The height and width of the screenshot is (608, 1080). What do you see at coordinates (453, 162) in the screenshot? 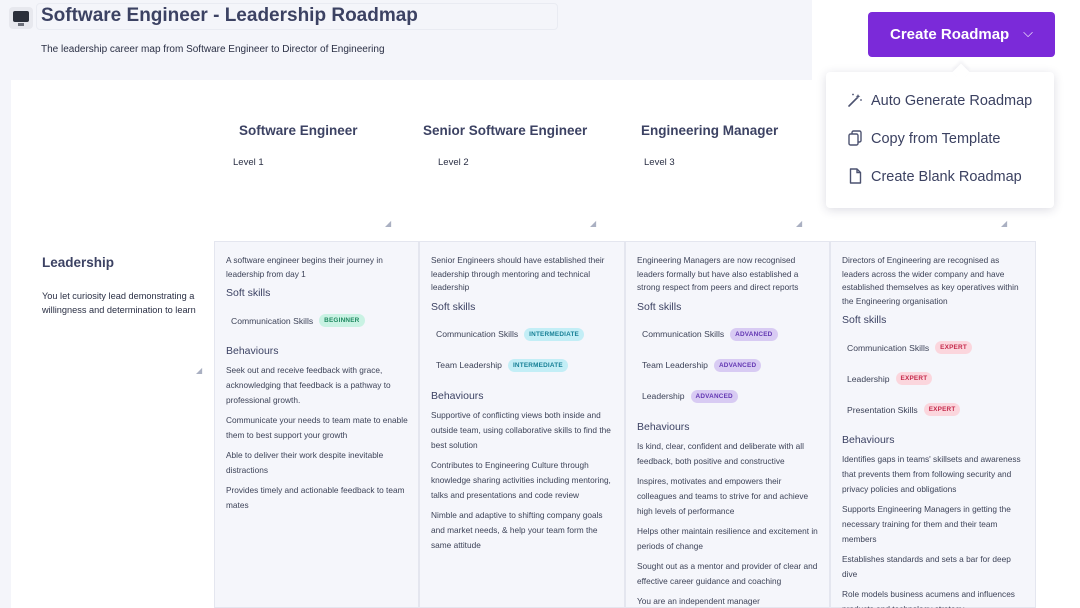
I see `column-level-2: Level 2` at bounding box center [453, 162].